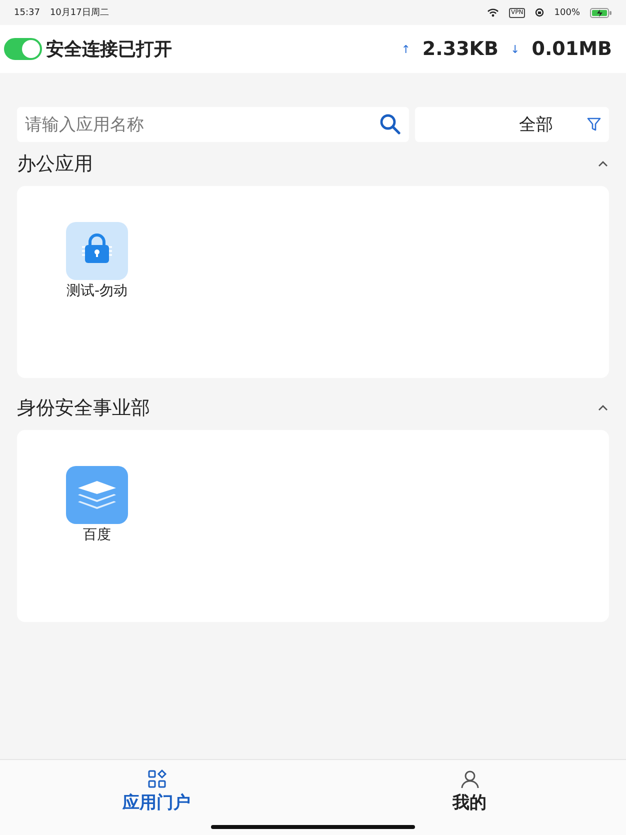 Image resolution: width=626 pixels, height=835 pixels. What do you see at coordinates (469, 797) in the screenshot?
I see `tab-button: 我的` at bounding box center [469, 797].